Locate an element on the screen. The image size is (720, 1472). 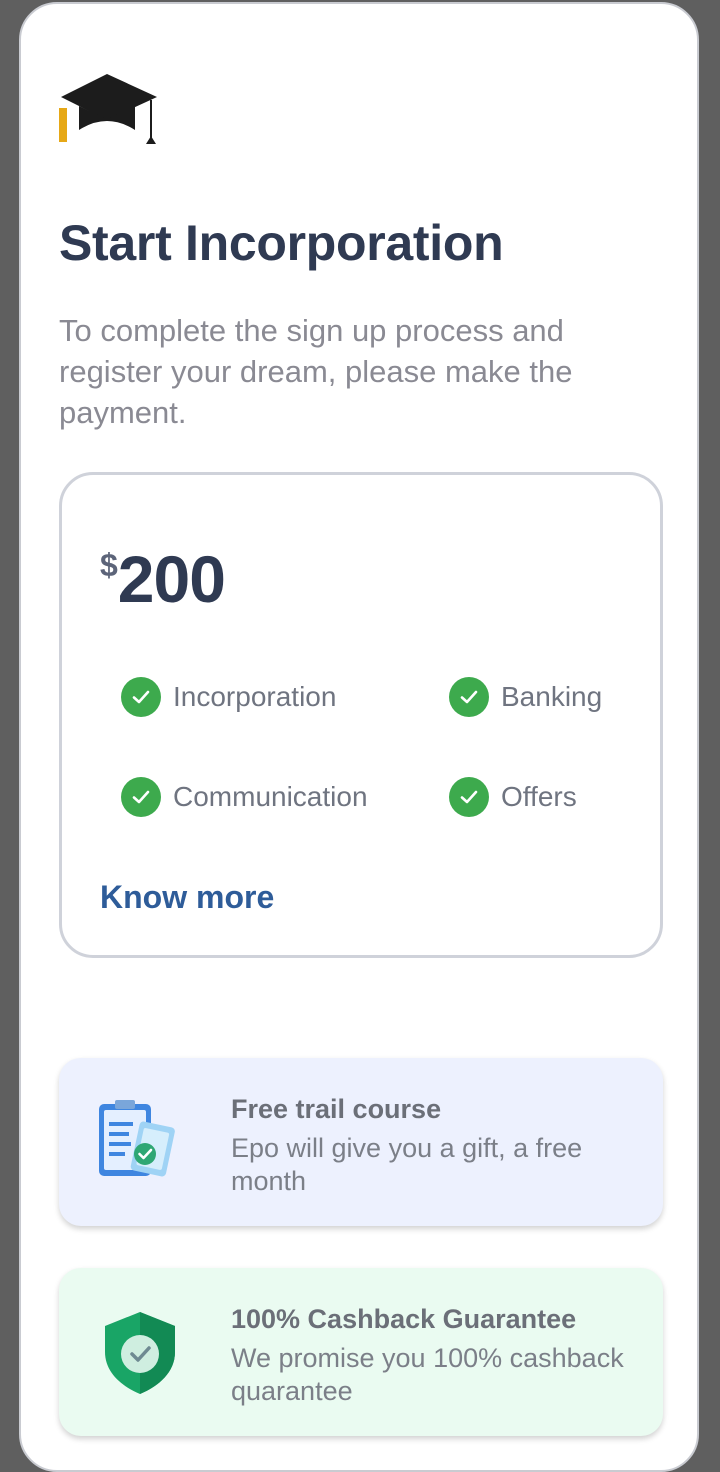
feature-item: Banking is located at coordinates (525, 697).